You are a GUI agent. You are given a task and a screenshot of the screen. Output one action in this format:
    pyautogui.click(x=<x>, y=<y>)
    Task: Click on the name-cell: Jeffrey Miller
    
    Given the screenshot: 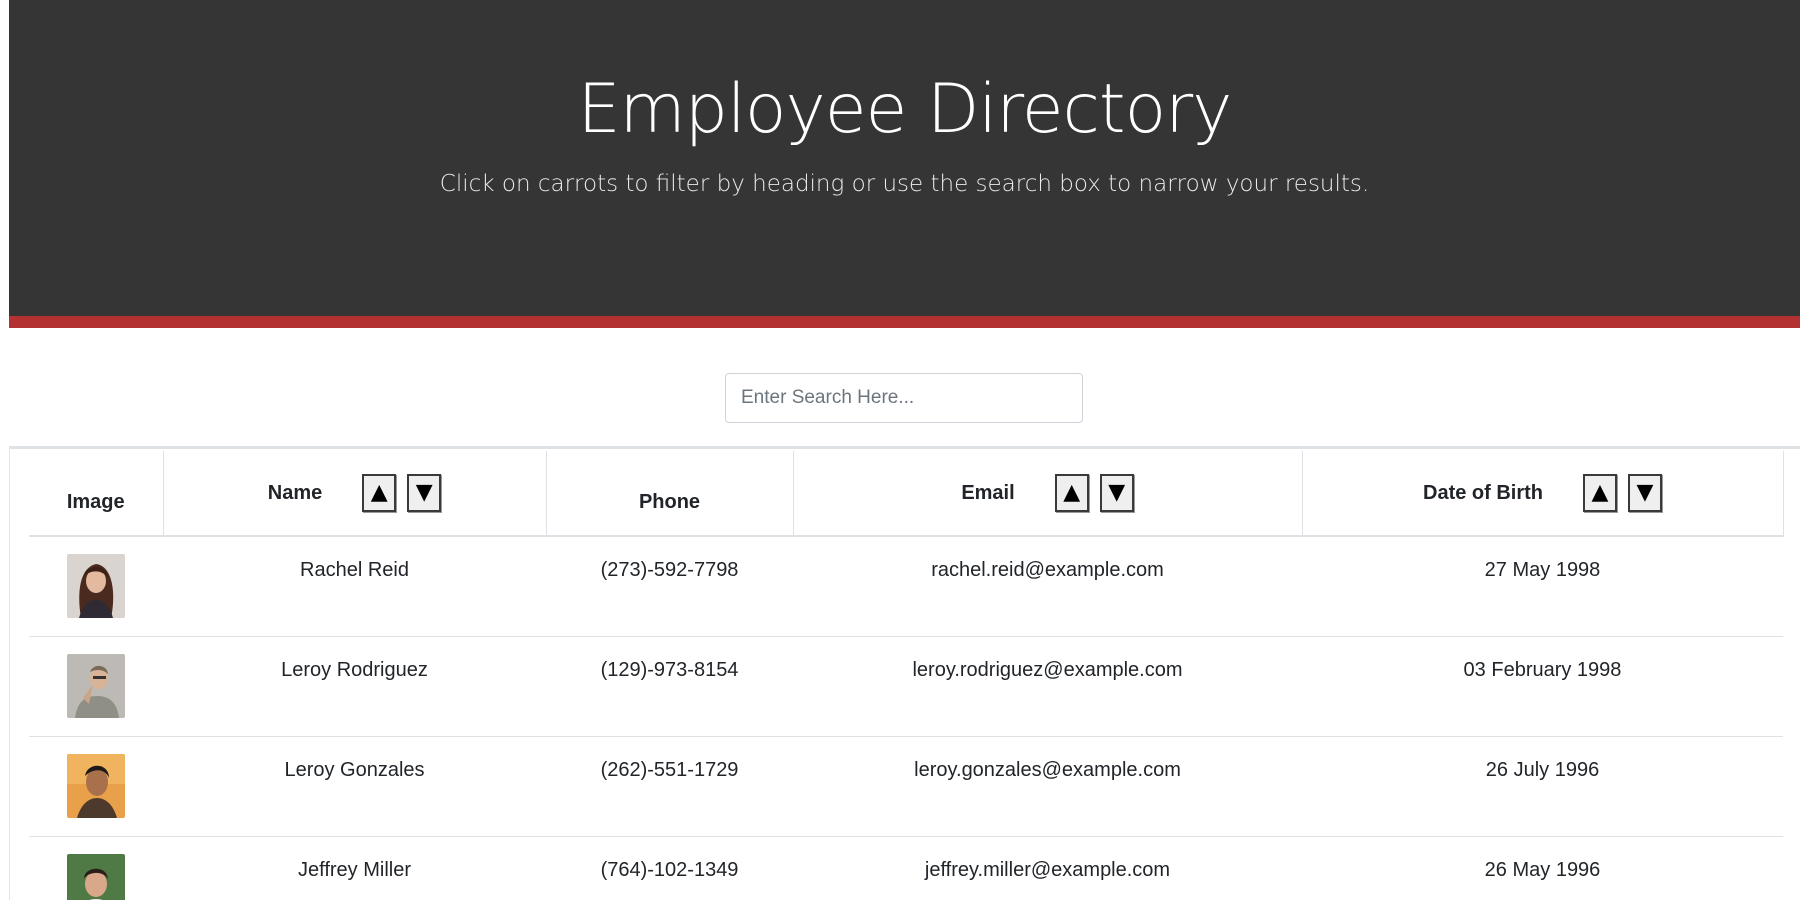 What is the action you would take?
    pyautogui.click(x=354, y=868)
    